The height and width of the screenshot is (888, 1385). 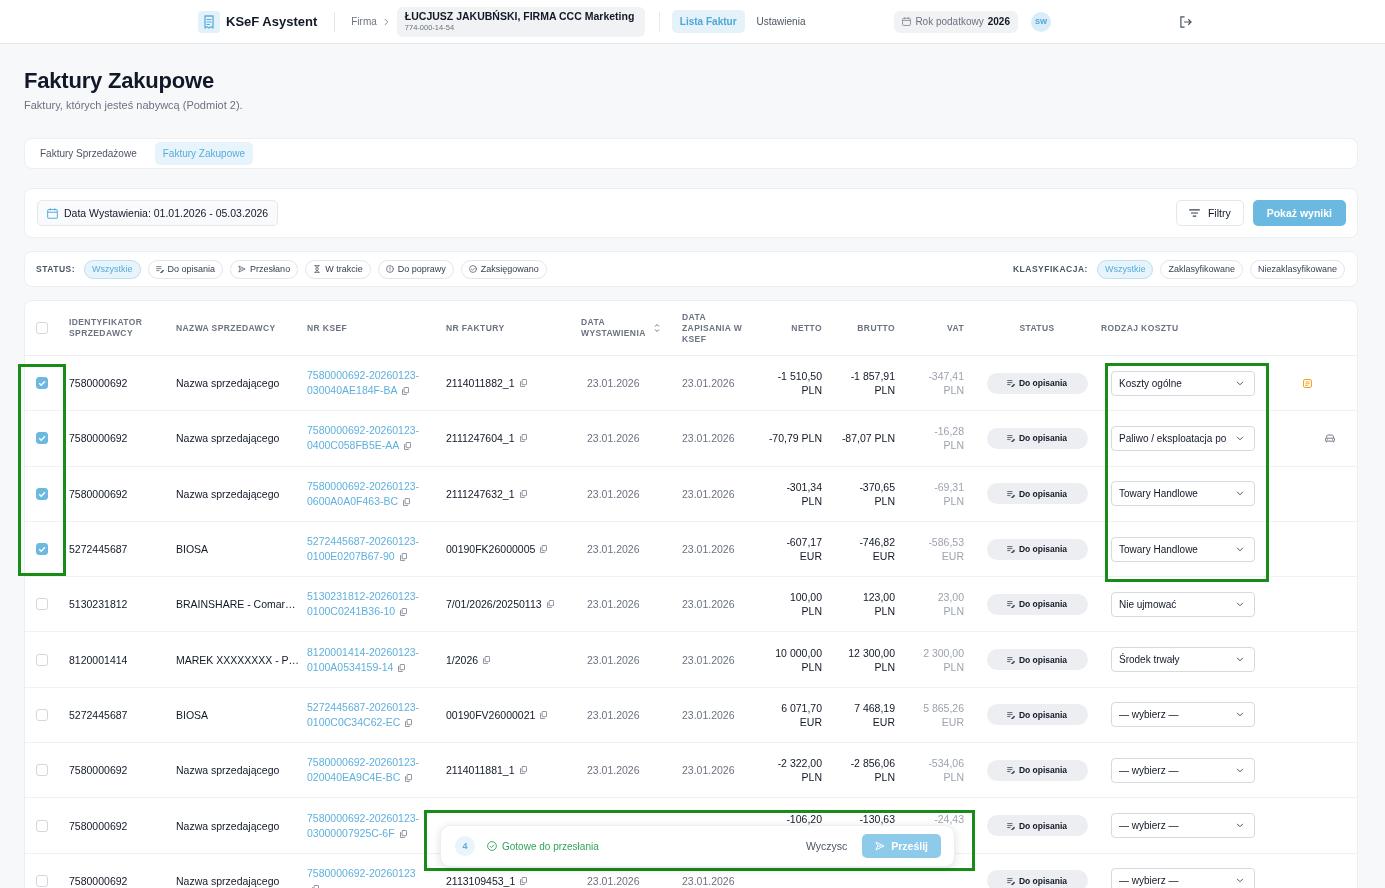 What do you see at coordinates (801, 714) in the screenshot?
I see `net-amount: 6 071,70 EUR` at bounding box center [801, 714].